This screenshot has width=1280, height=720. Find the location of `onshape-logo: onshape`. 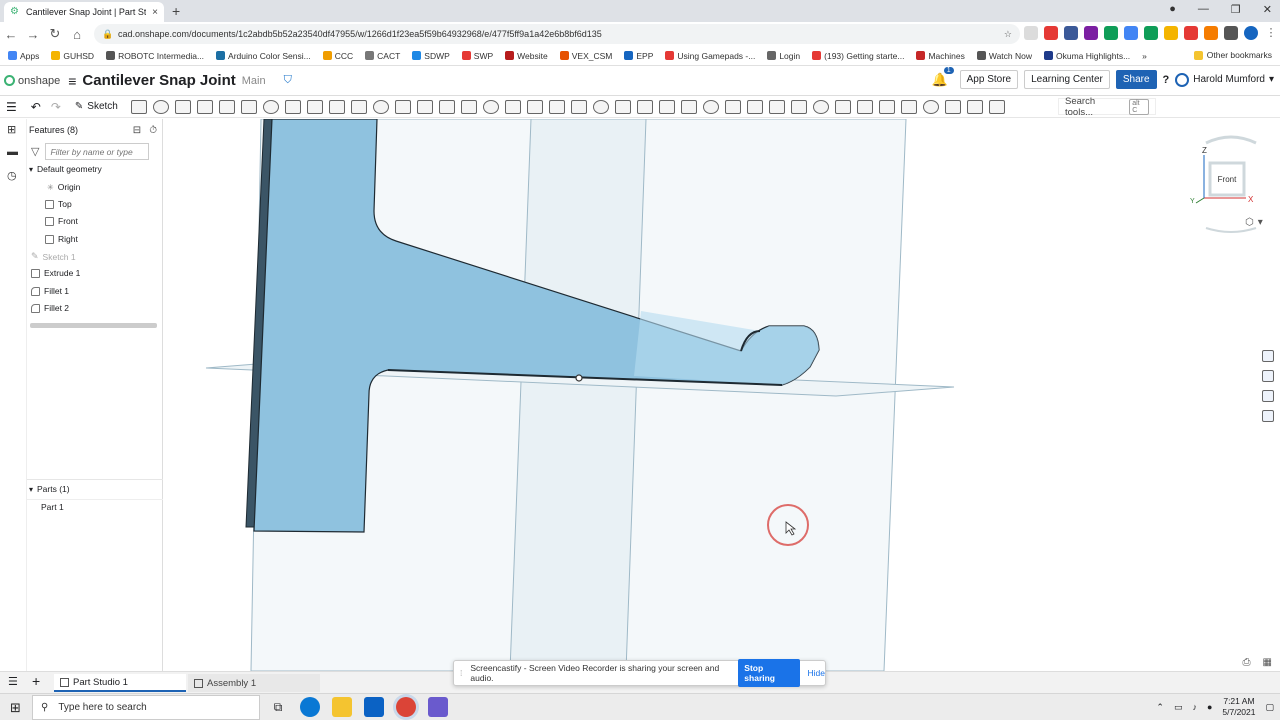

onshape-logo: onshape is located at coordinates (32, 81).